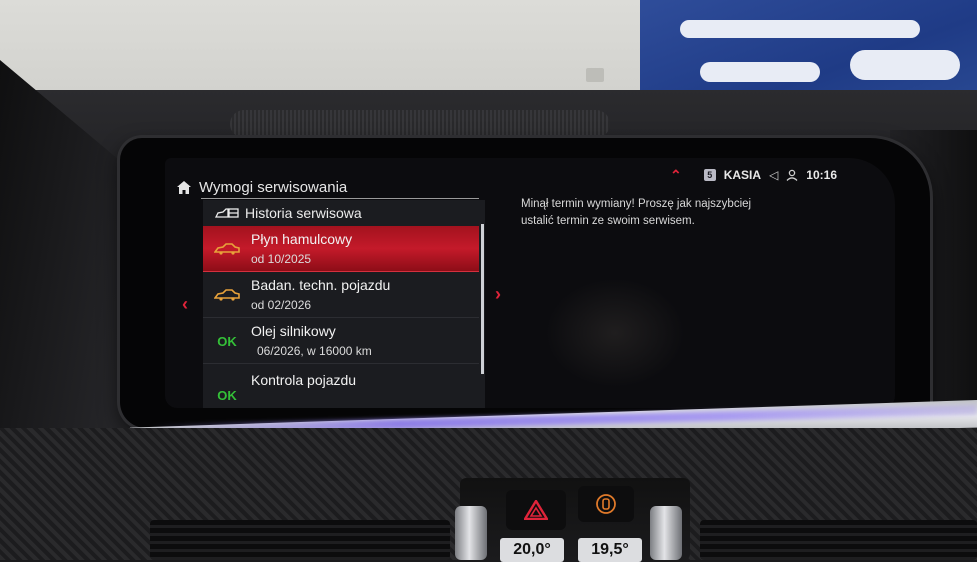 The width and height of the screenshot is (977, 562). Describe the element at coordinates (742, 175) in the screenshot. I see `user-name: KASIA` at that location.